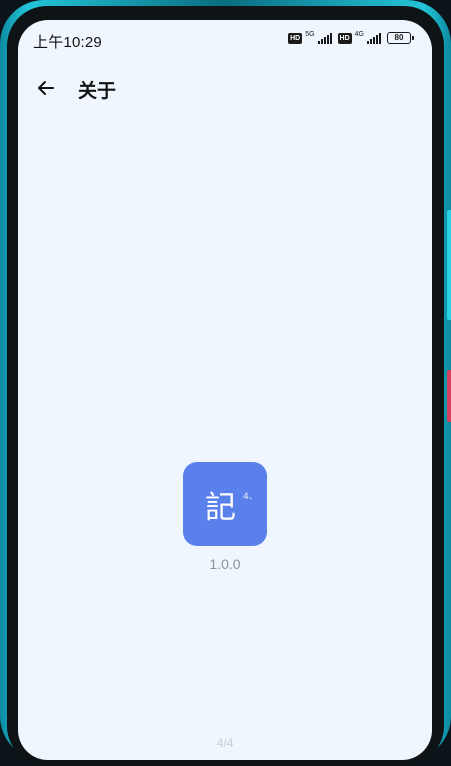  I want to click on signal-sim2-icon, so click(374, 38).